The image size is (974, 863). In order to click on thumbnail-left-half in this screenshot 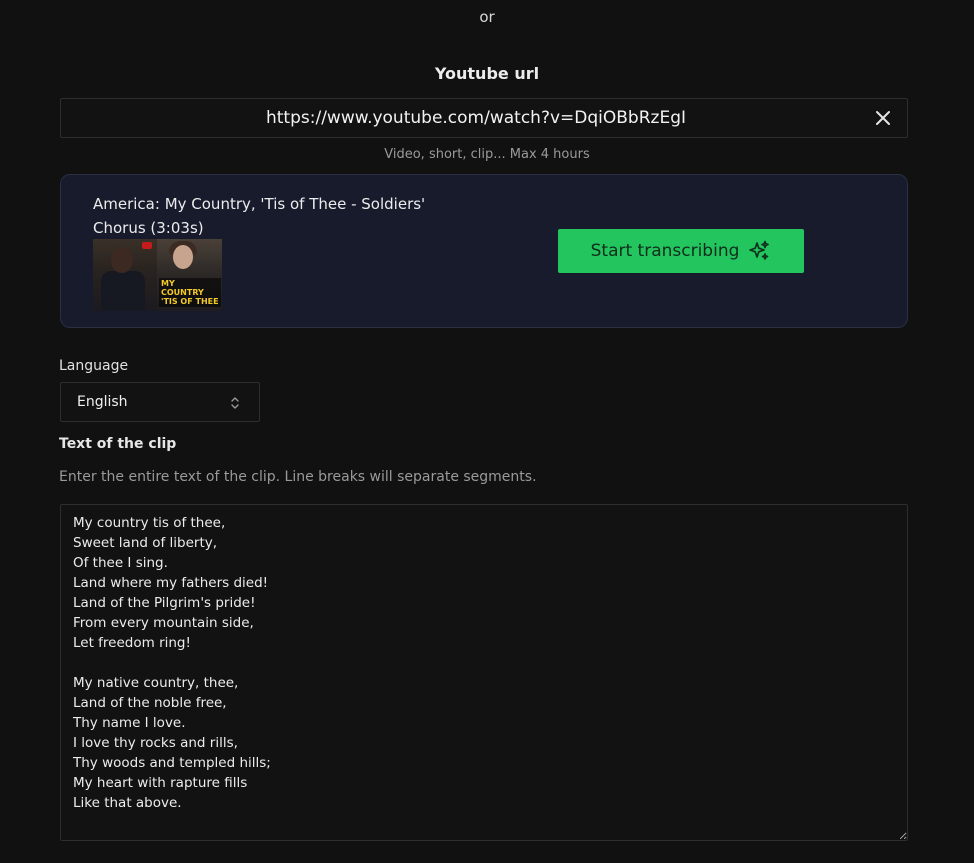, I will do `click(125, 275)`.